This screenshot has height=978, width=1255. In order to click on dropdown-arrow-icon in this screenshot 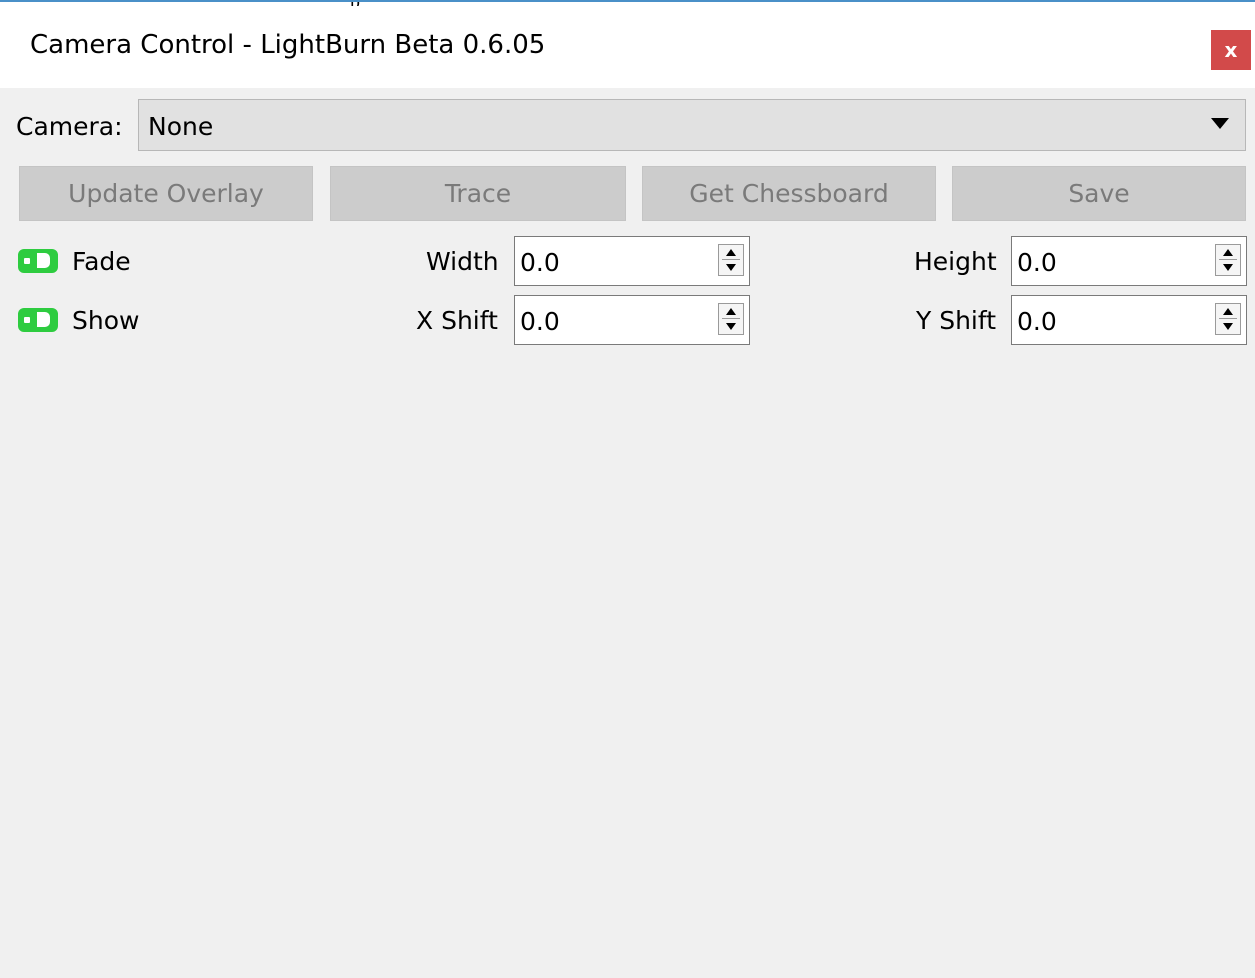, I will do `click(1220, 123)`.